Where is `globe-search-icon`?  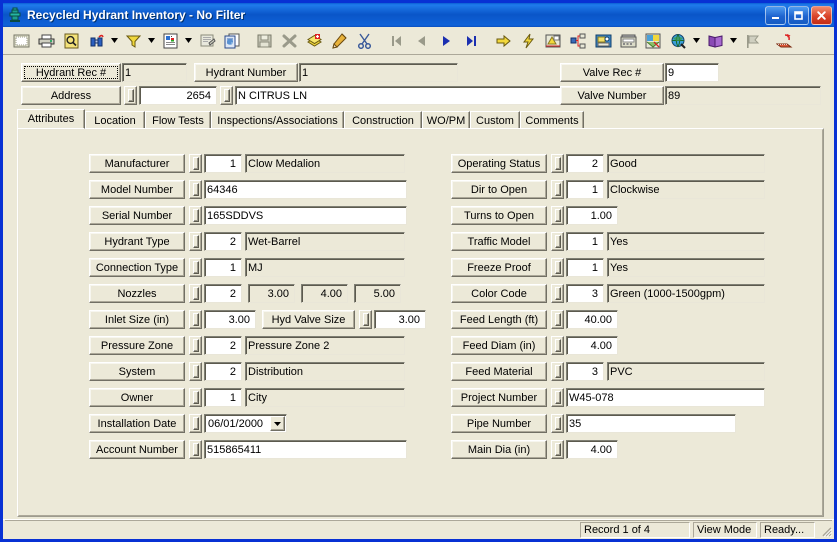
globe-search-icon is located at coordinates (678, 40).